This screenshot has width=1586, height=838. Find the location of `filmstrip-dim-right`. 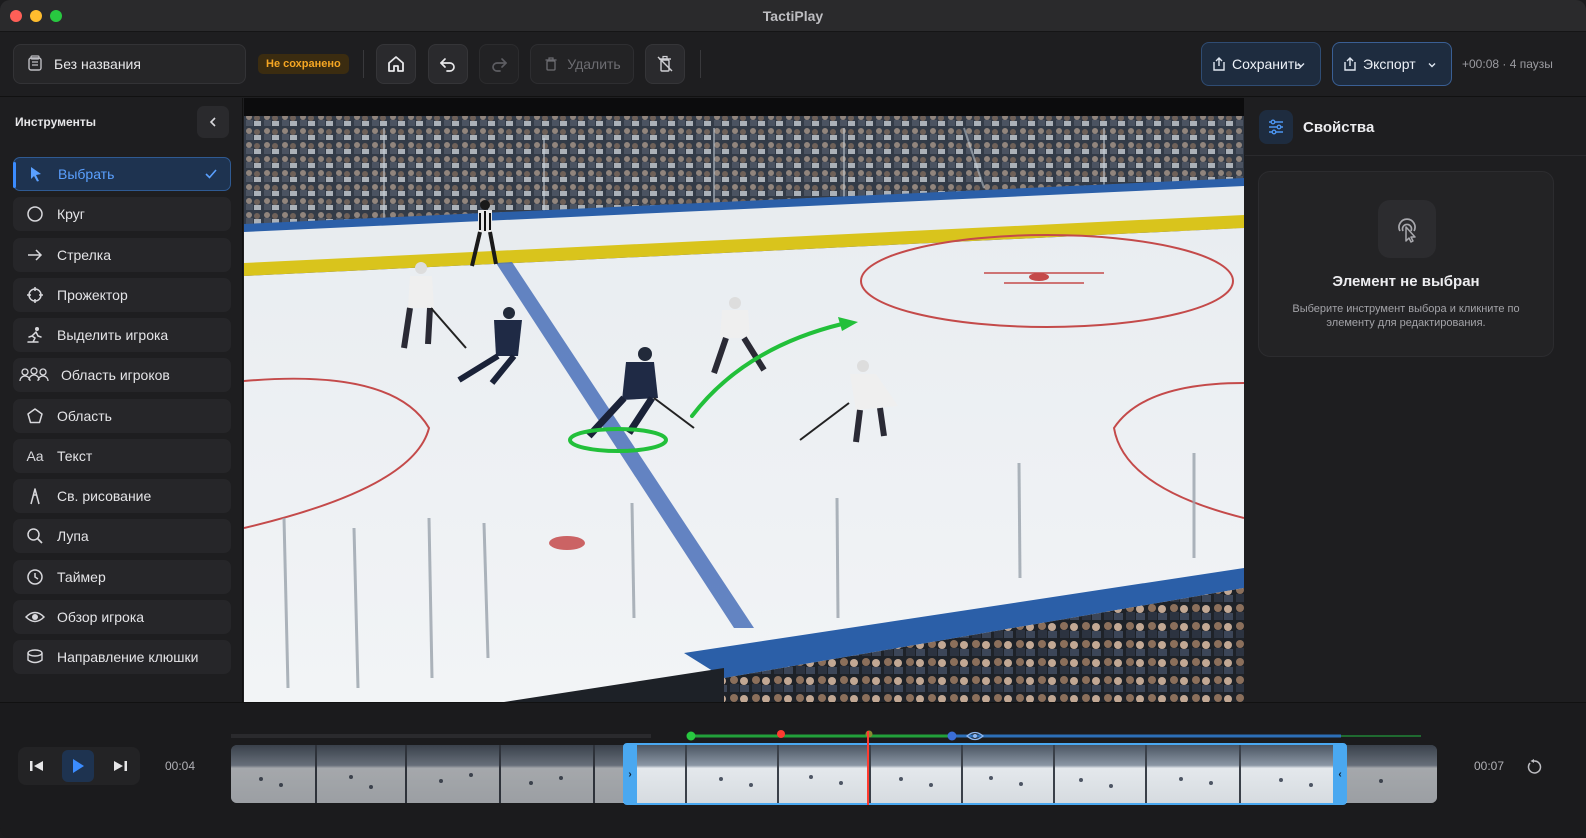

filmstrip-dim-right is located at coordinates (1392, 774).